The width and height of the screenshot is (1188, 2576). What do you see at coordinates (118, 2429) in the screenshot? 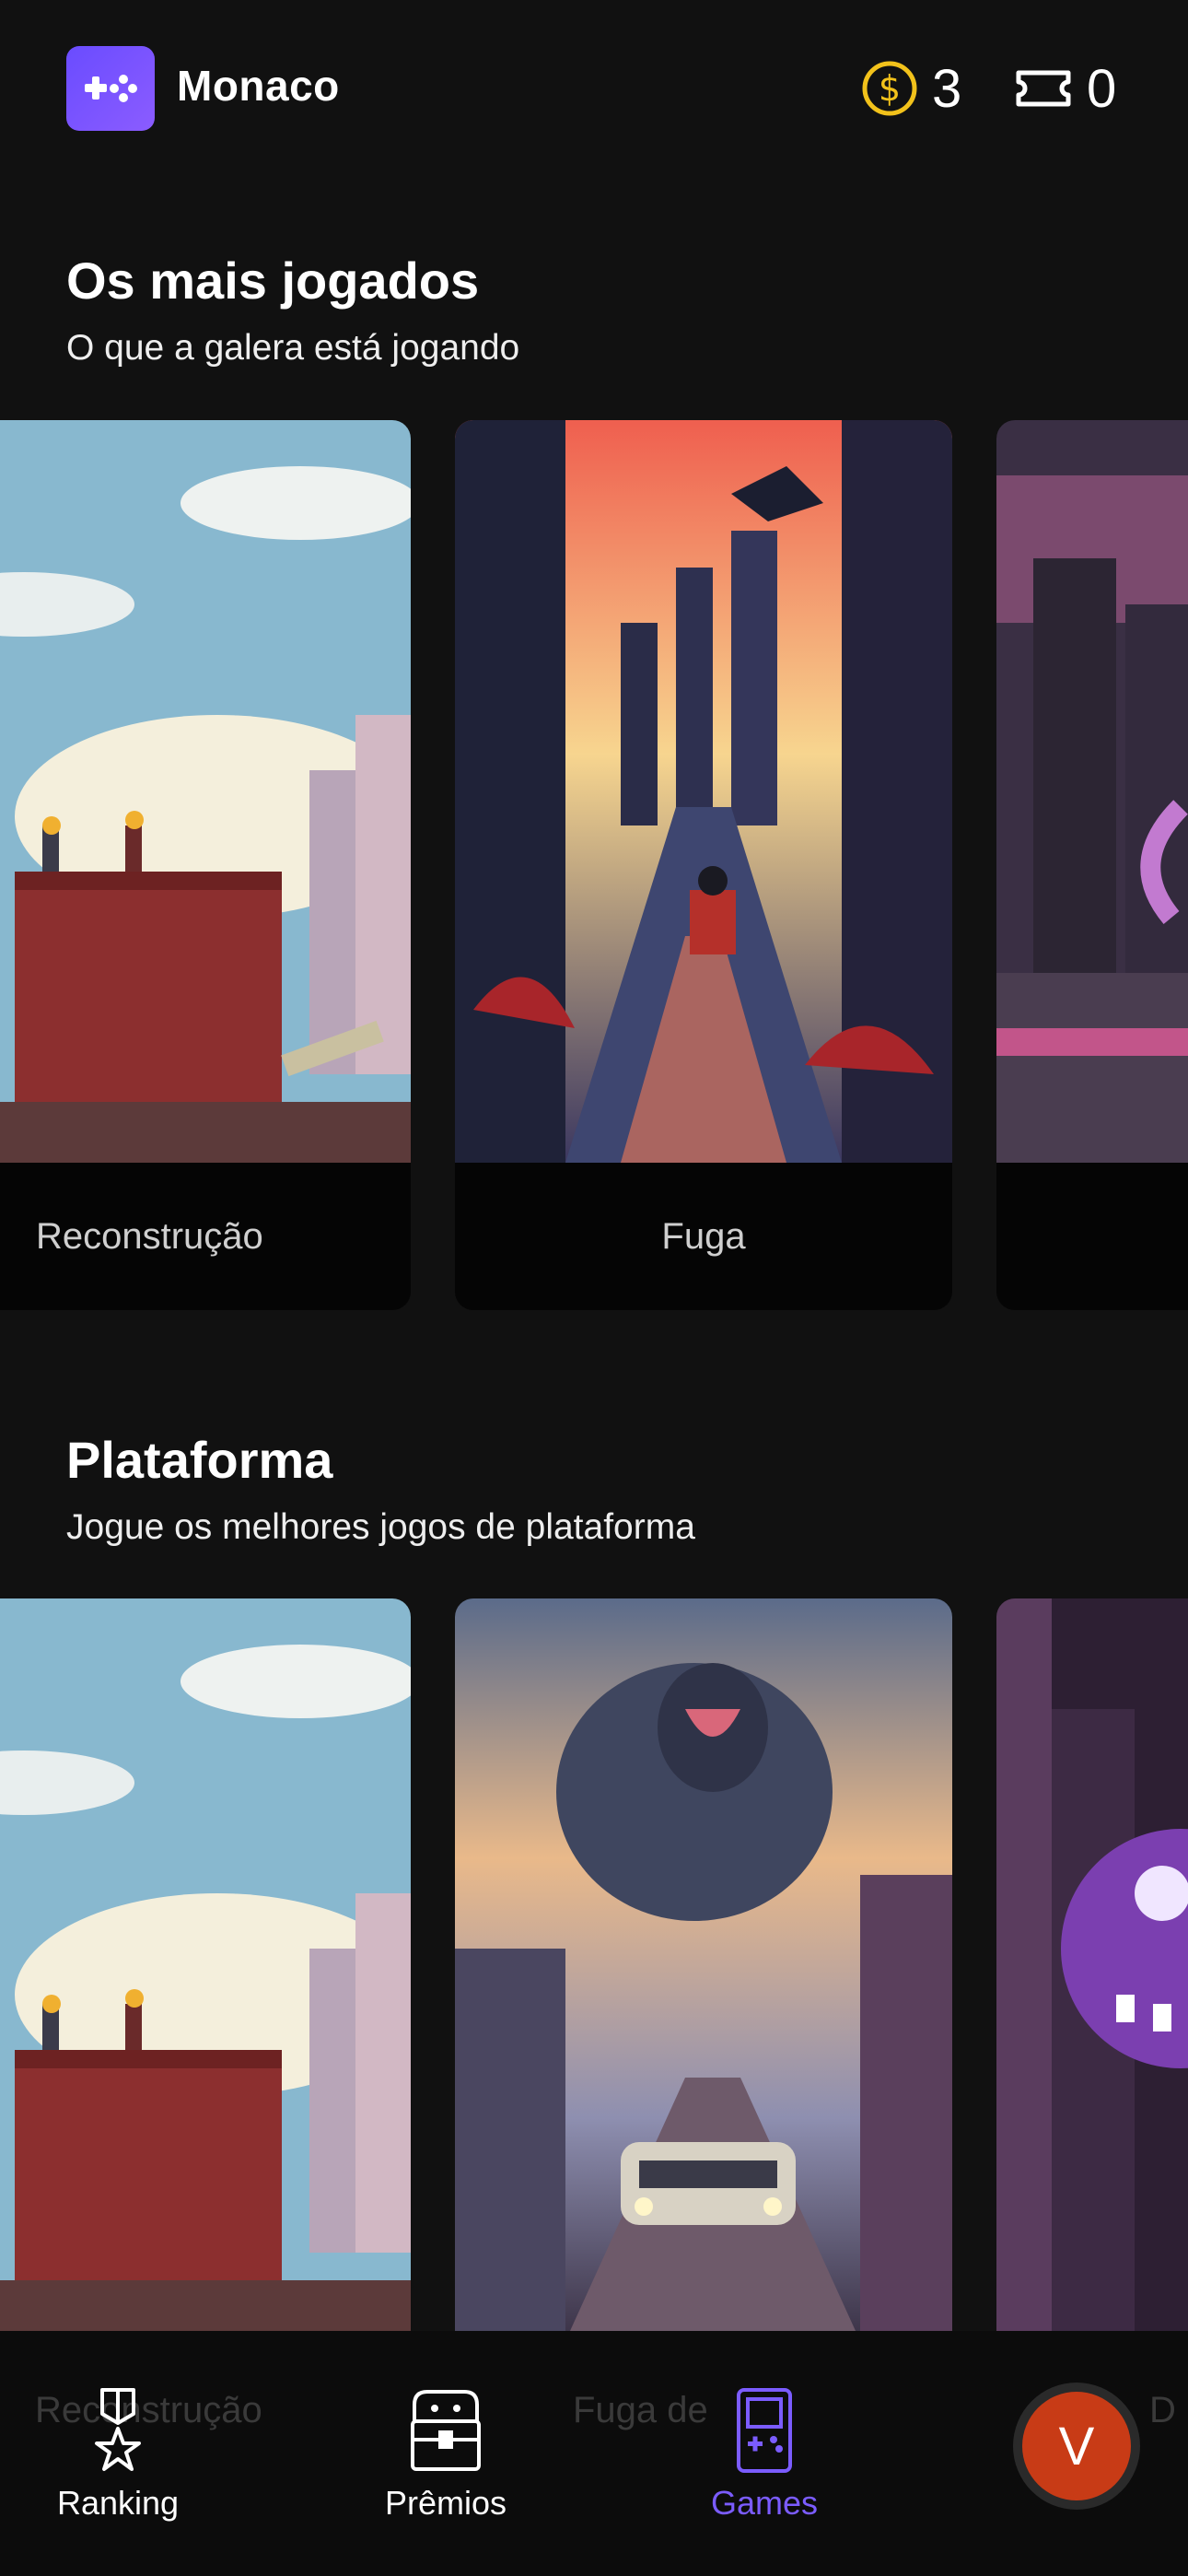
I see `medal-icon` at bounding box center [118, 2429].